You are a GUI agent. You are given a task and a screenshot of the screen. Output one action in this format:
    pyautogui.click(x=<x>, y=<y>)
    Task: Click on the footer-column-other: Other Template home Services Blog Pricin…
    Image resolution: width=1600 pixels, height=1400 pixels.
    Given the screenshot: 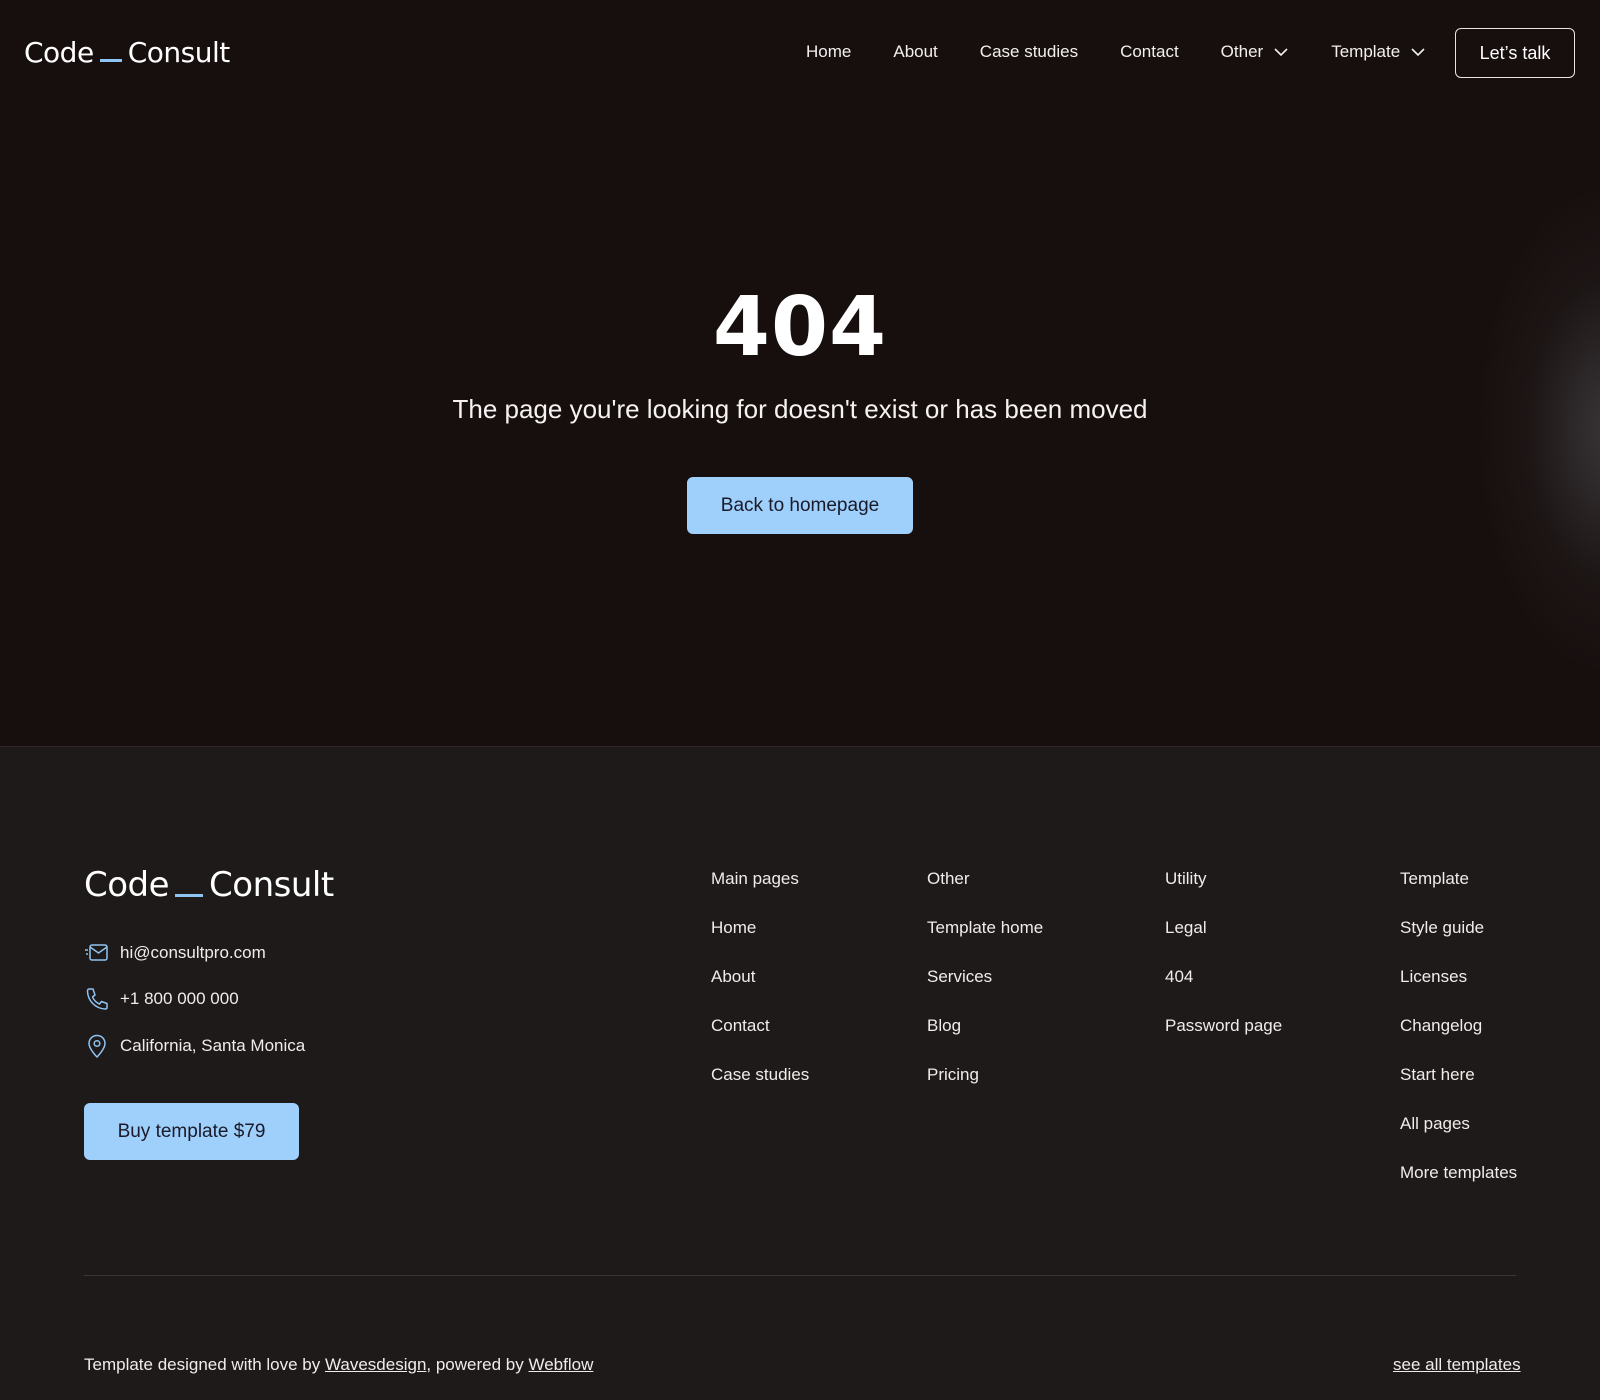 What is the action you would take?
    pyautogui.click(x=985, y=991)
    